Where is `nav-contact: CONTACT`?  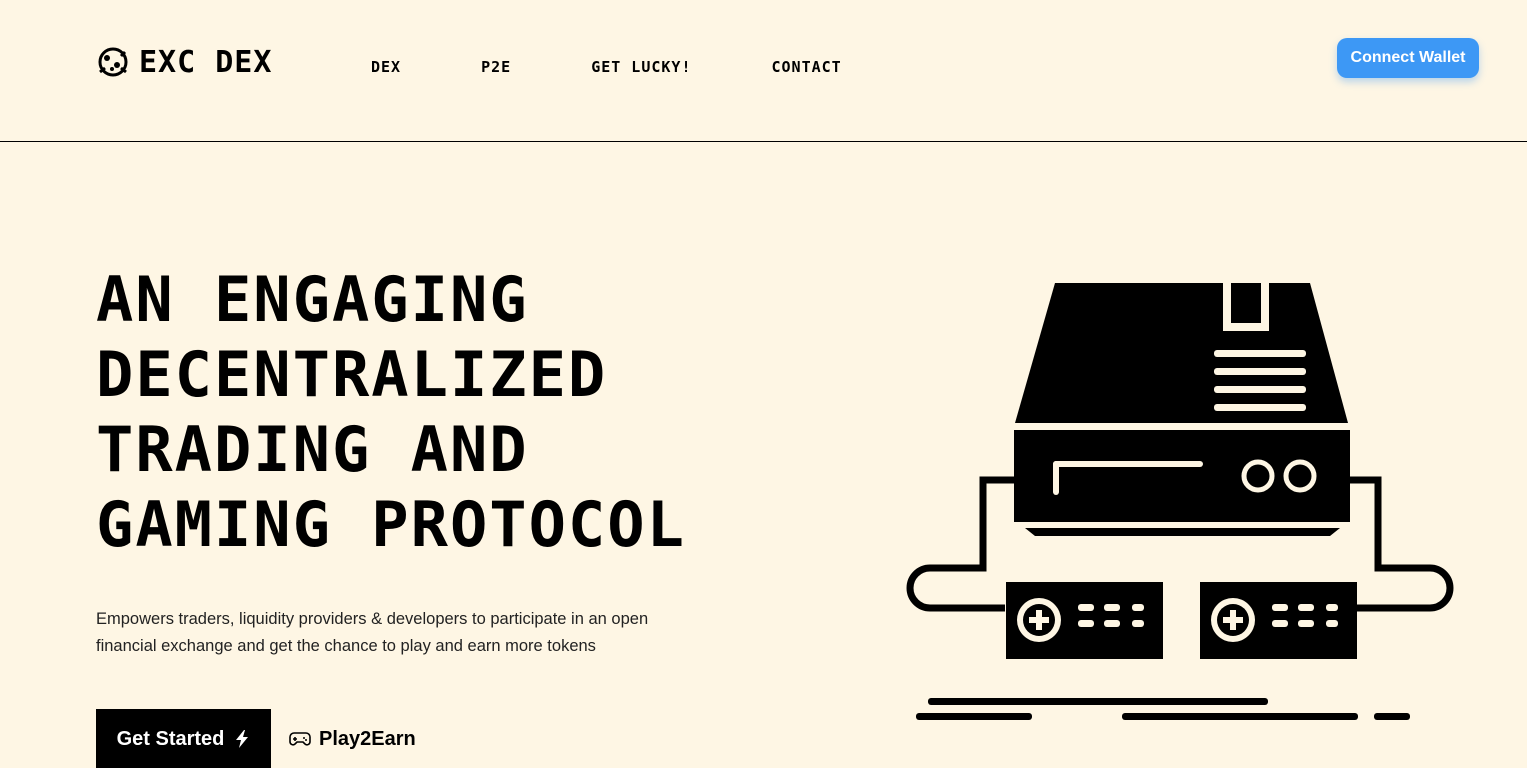
nav-contact: CONTACT is located at coordinates (807, 67).